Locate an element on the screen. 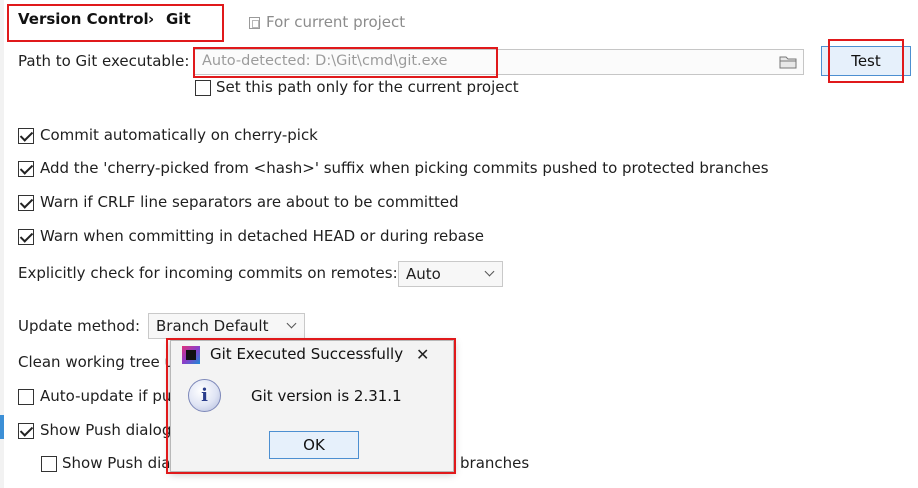 The height and width of the screenshot is (488, 918). project-scope-label: For current project is located at coordinates (336, 22).